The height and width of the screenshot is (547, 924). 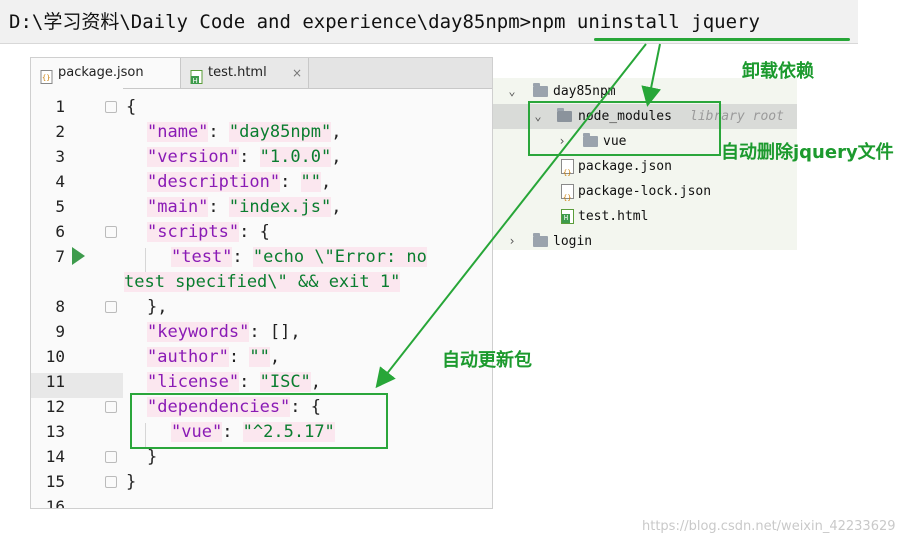 I want to click on arrow-to-node-modules, so click(x=651, y=75).